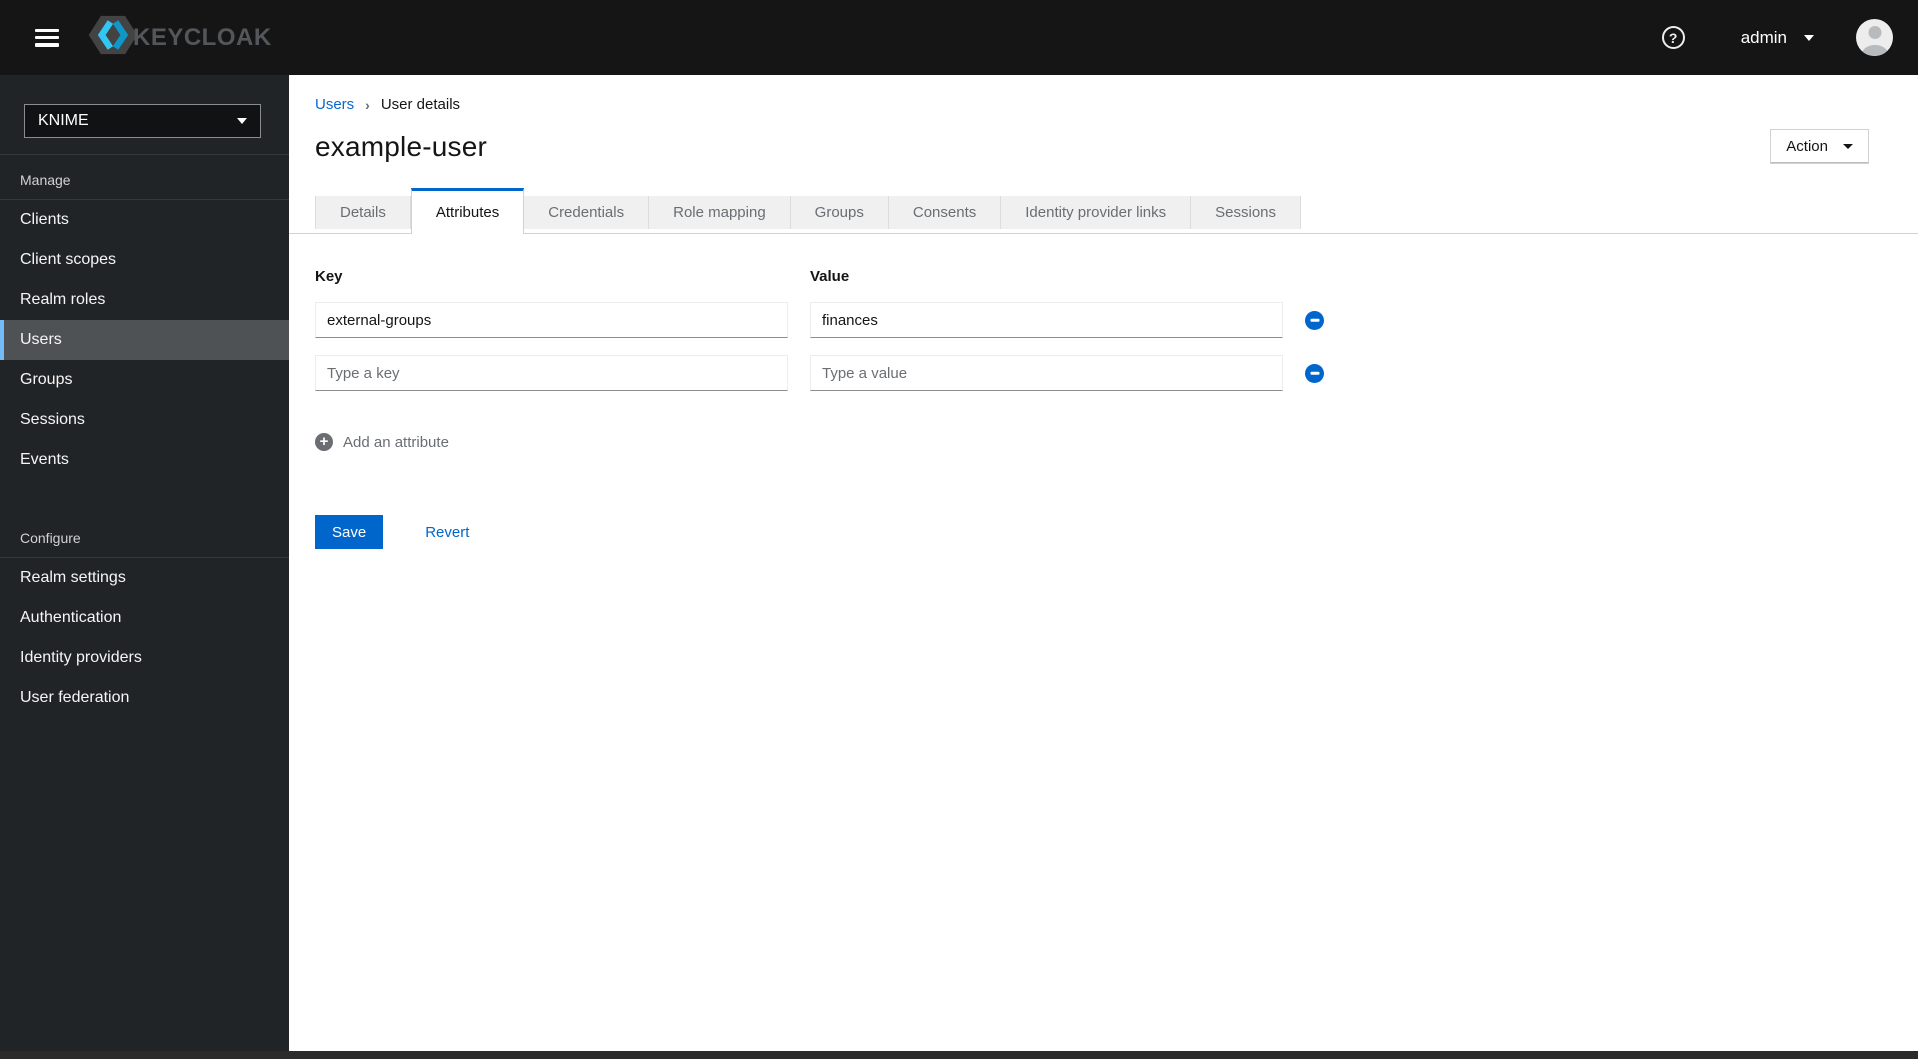  What do you see at coordinates (329, 276) in the screenshot?
I see `key-column-header: Key` at bounding box center [329, 276].